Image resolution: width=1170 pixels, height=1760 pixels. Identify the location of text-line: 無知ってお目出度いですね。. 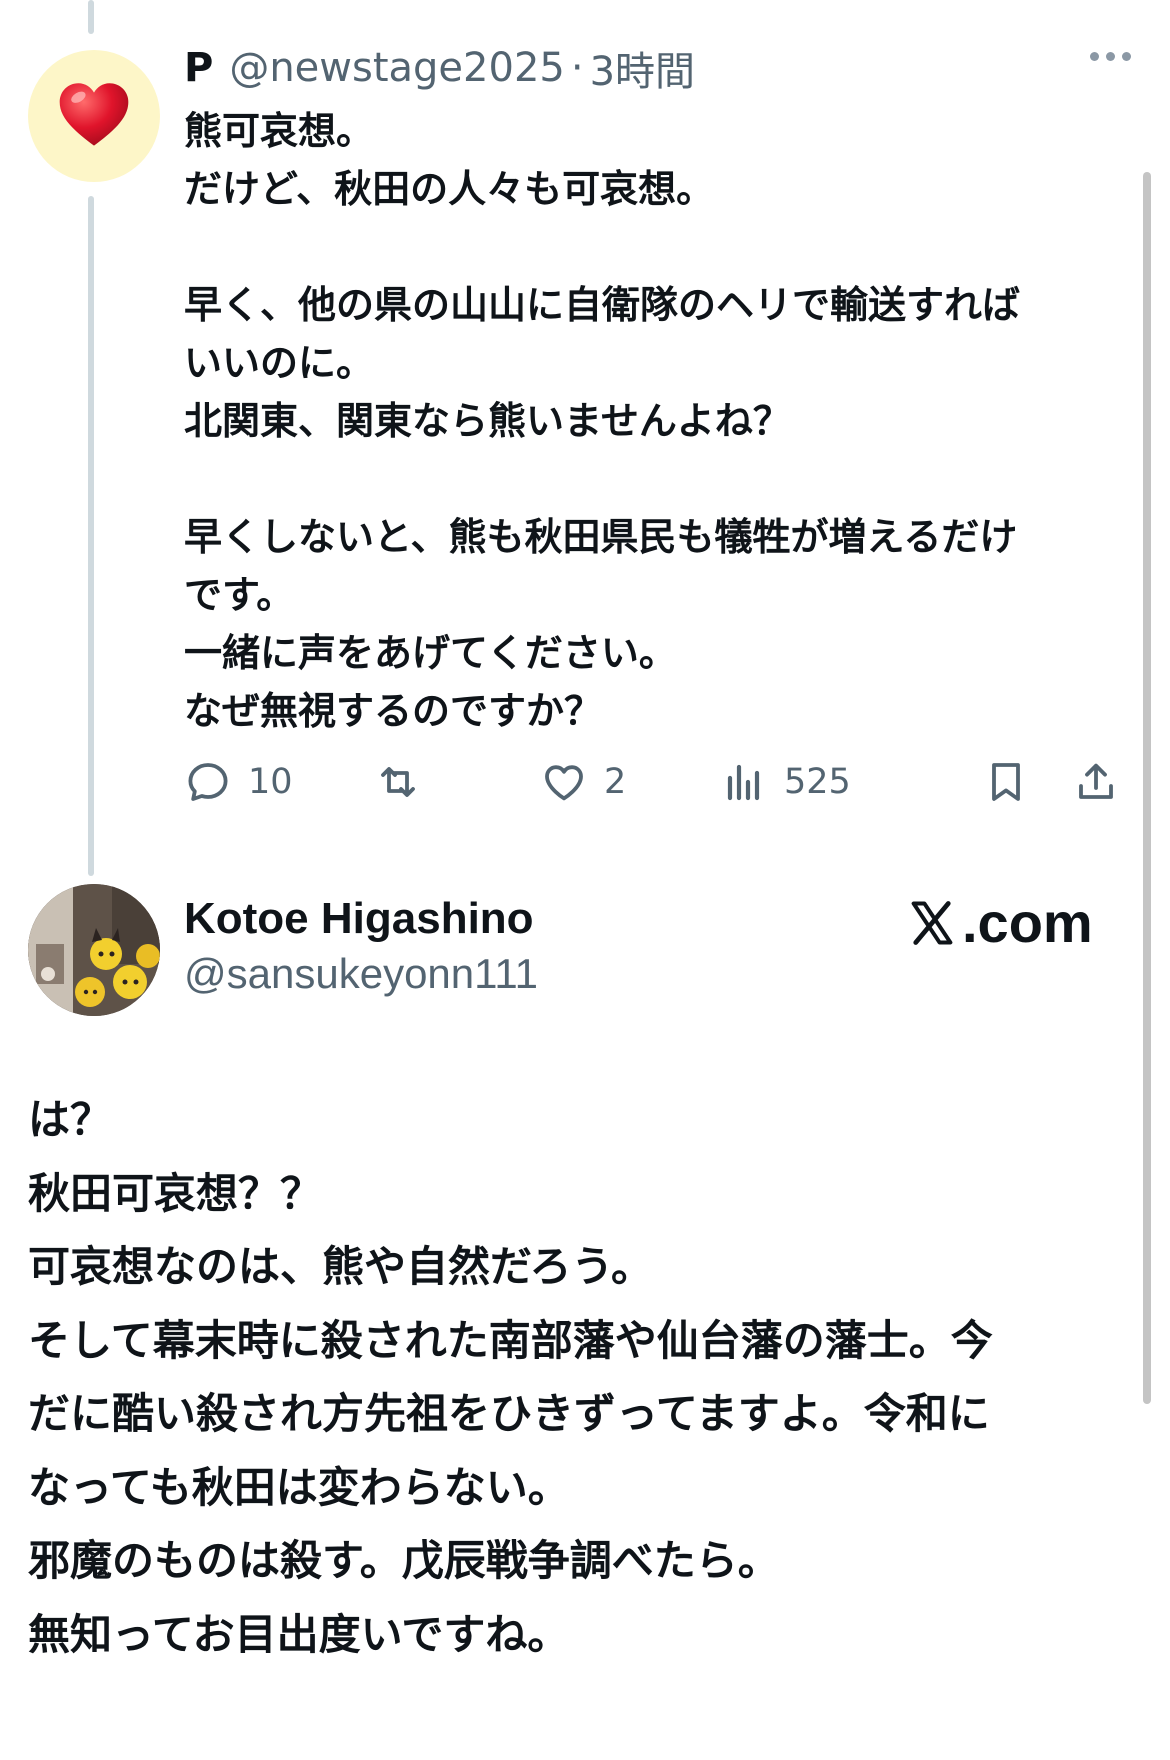
(299, 1634).